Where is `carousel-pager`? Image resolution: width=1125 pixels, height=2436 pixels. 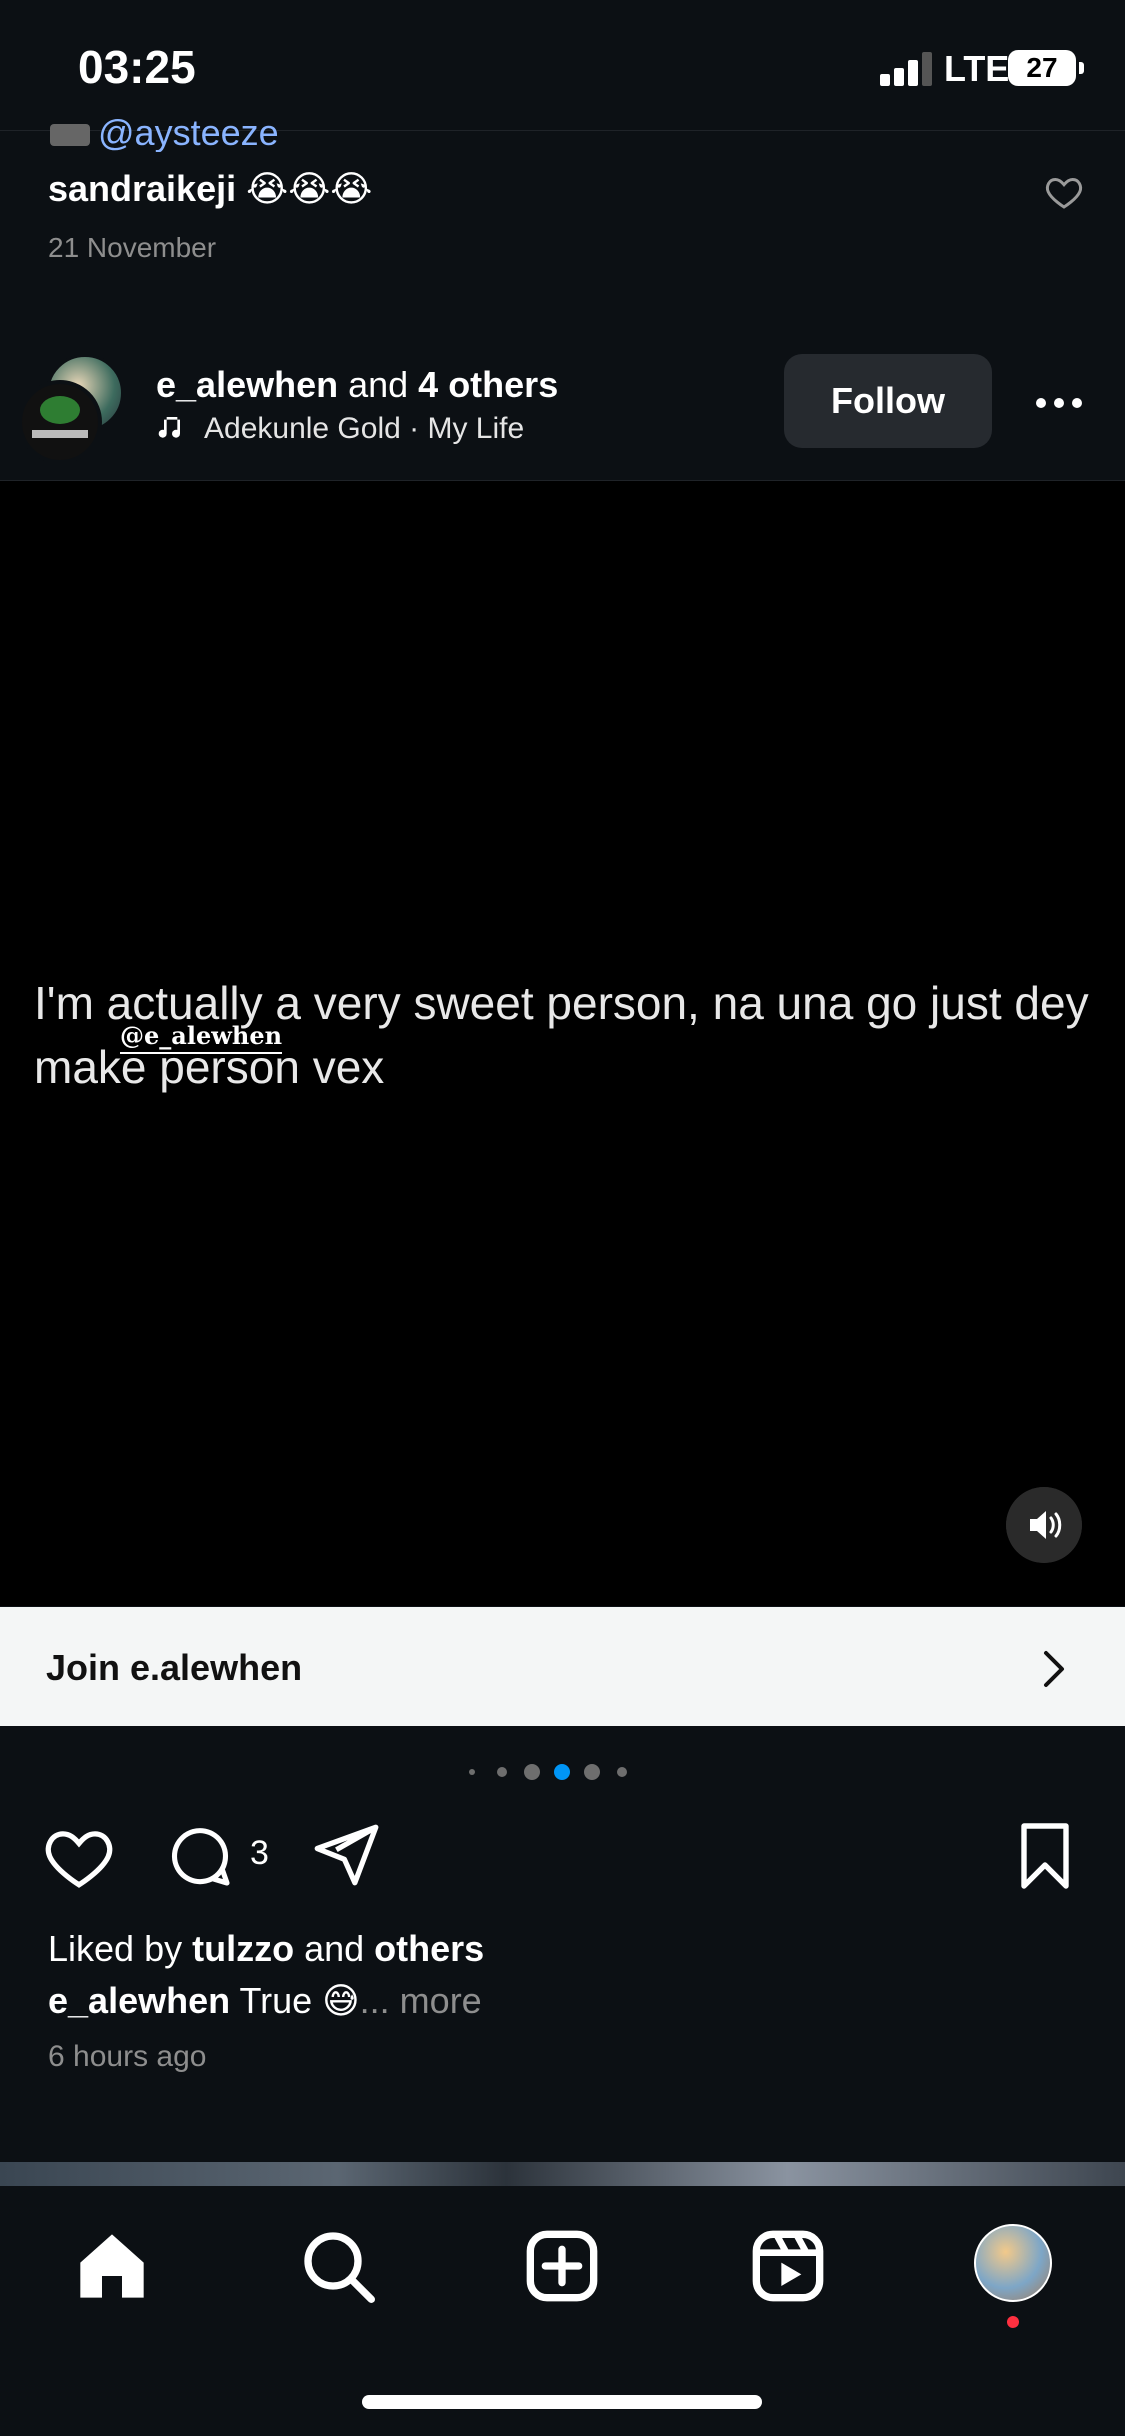 carousel-pager is located at coordinates (562, 1772).